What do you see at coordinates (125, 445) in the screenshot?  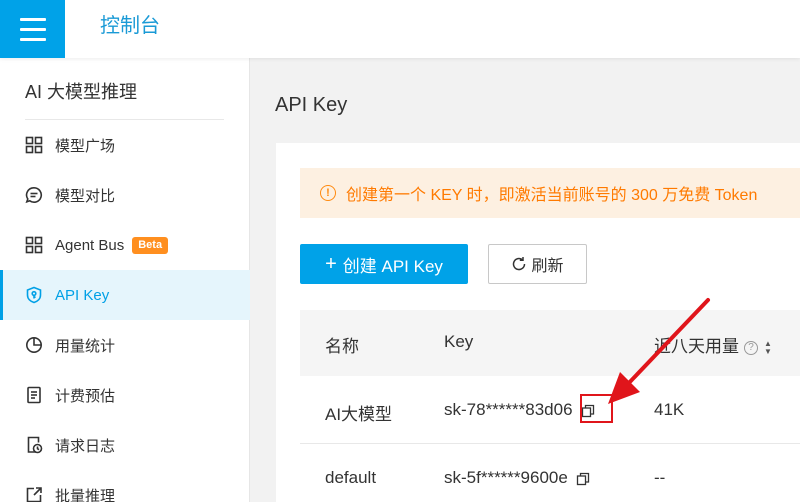 I see `sidebar-item-request-log: 请求日志` at bounding box center [125, 445].